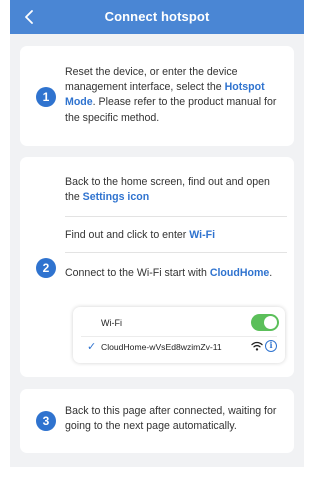 The height and width of the screenshot is (477, 320). I want to click on cloudhome-highlight: CloudHome, so click(239, 273).